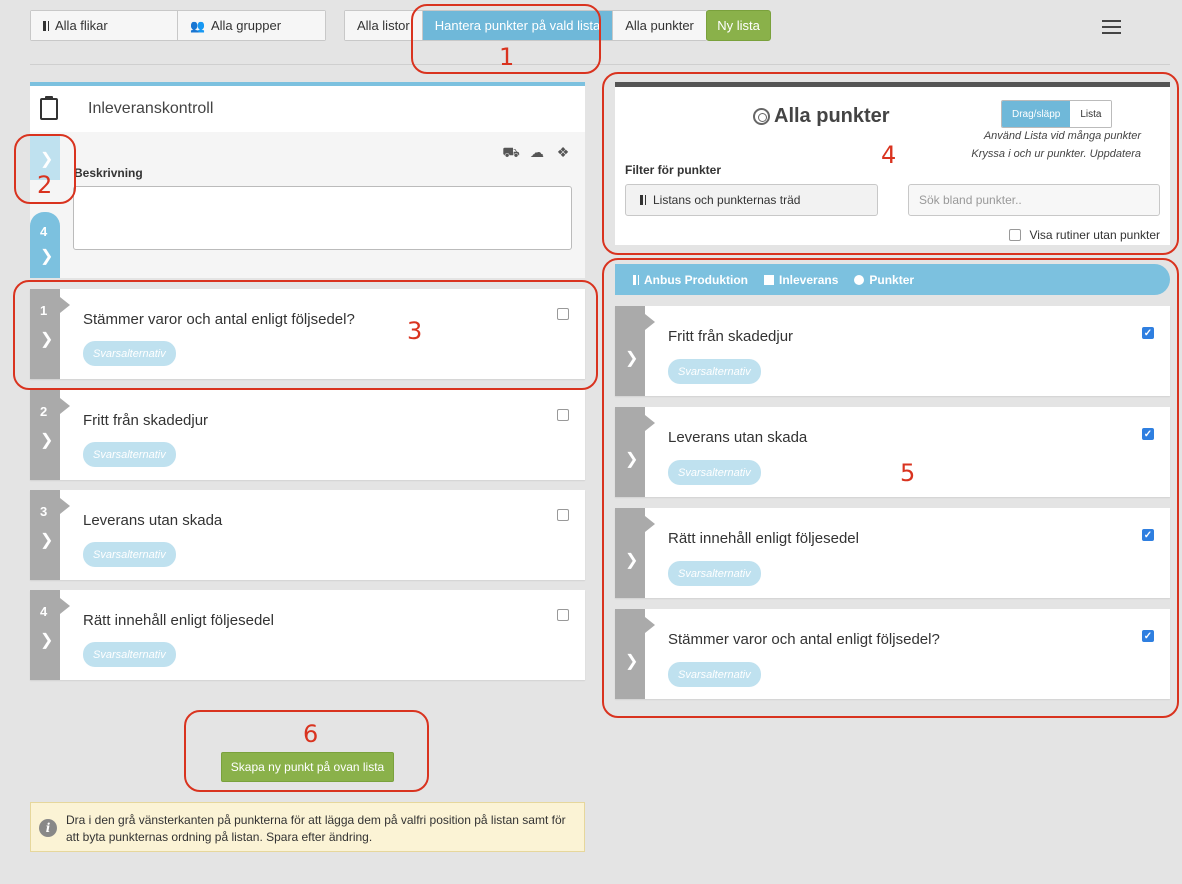  I want to click on item-number: 2, so click(44, 411).